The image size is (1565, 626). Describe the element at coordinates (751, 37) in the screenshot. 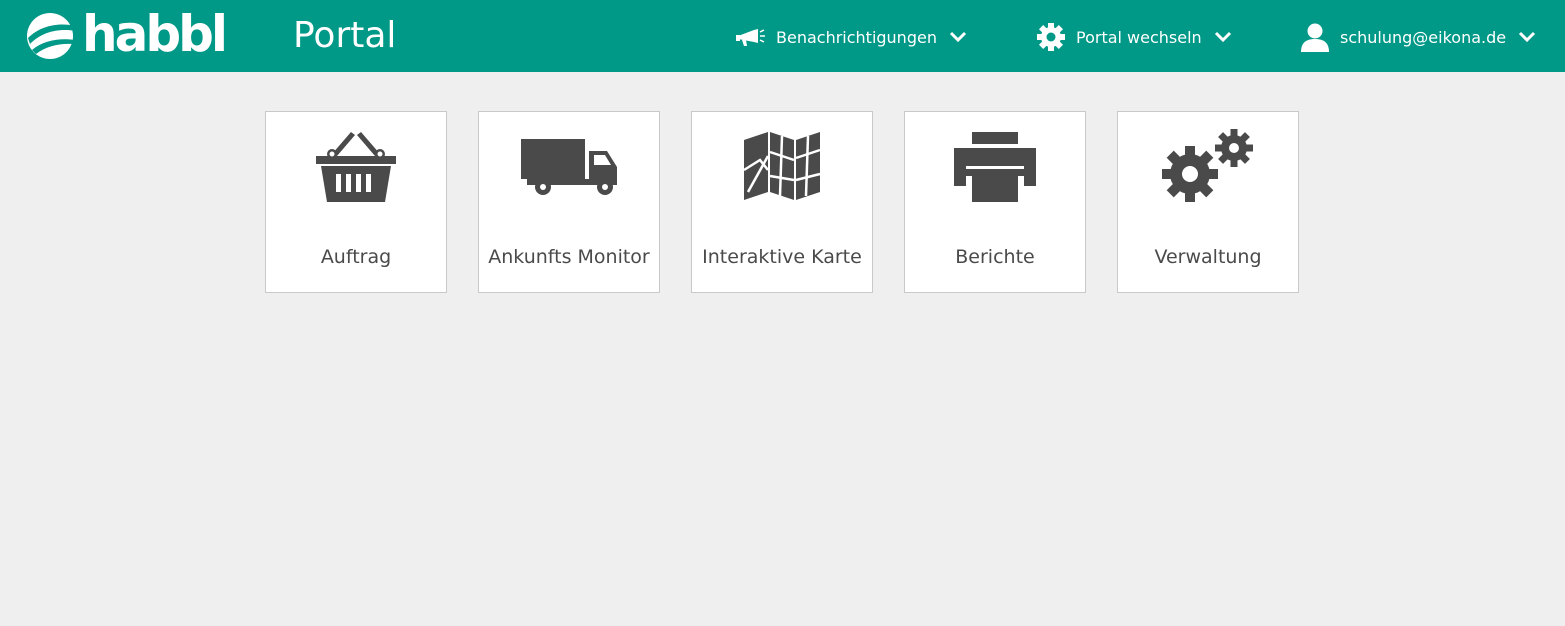

I see `megaphone-icon` at that location.